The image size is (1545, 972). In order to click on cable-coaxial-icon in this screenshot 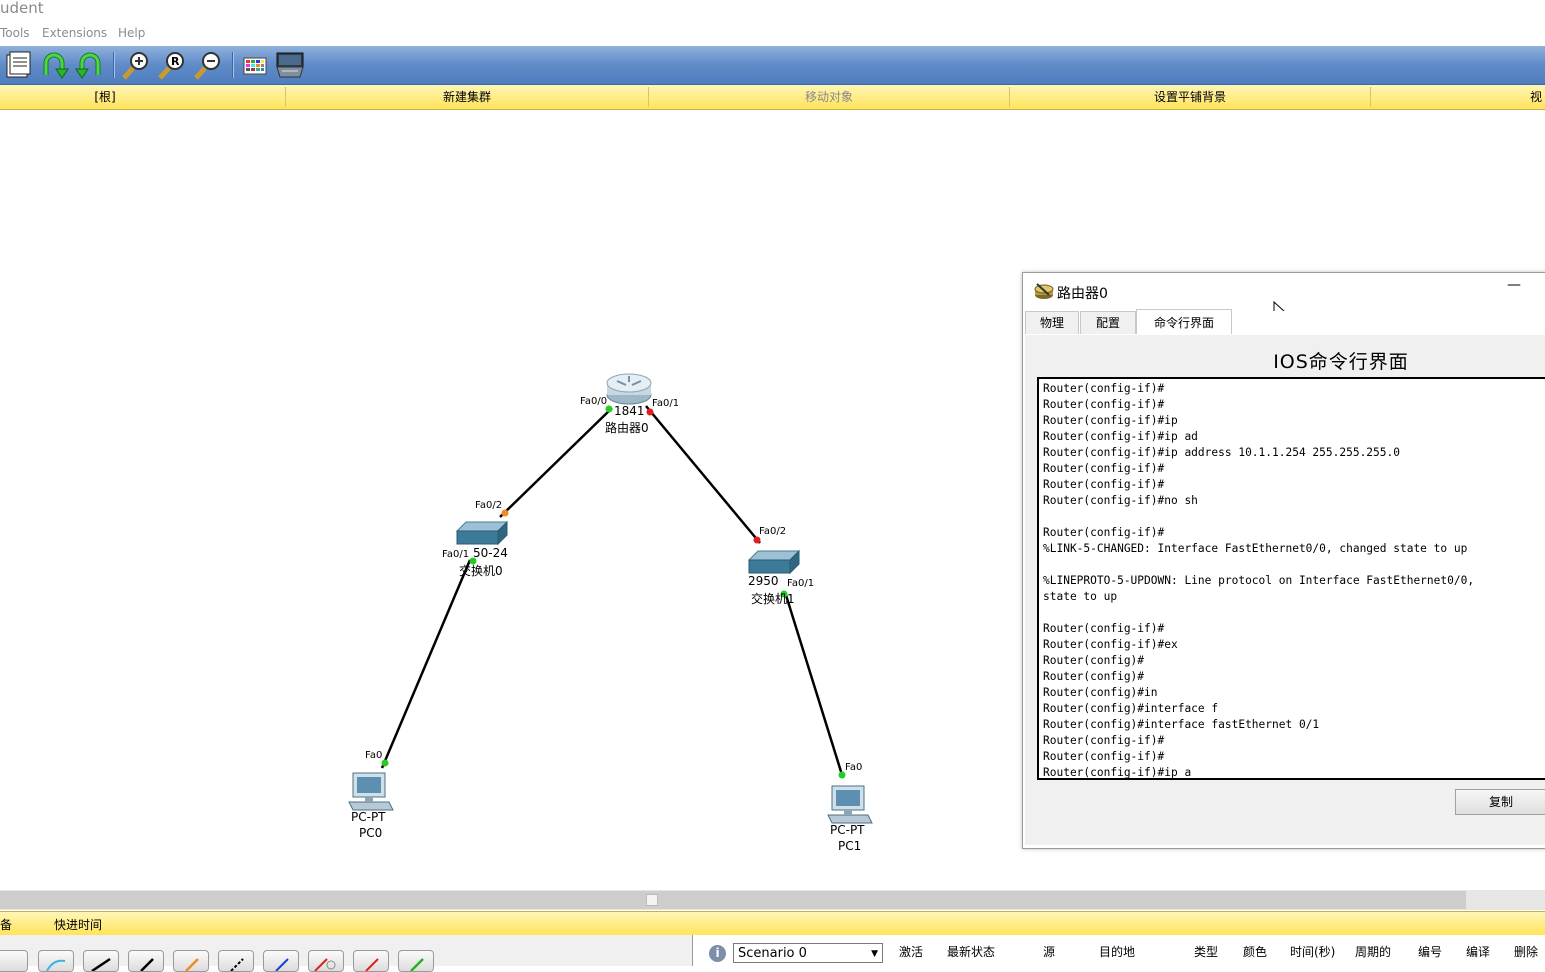, I will do `click(281, 961)`.